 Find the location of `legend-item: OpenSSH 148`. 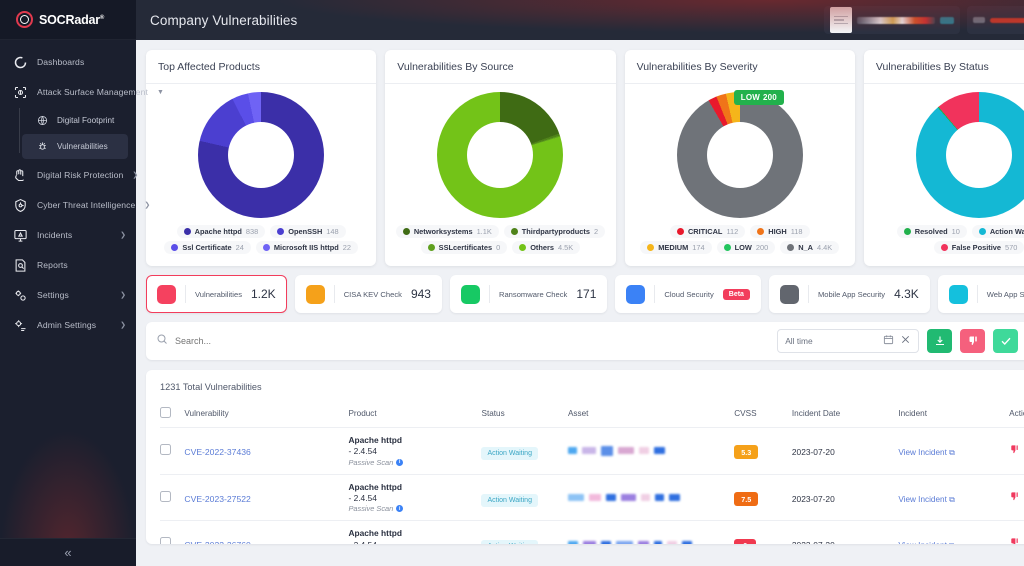

legend-item: OpenSSH 148 is located at coordinates (308, 231).